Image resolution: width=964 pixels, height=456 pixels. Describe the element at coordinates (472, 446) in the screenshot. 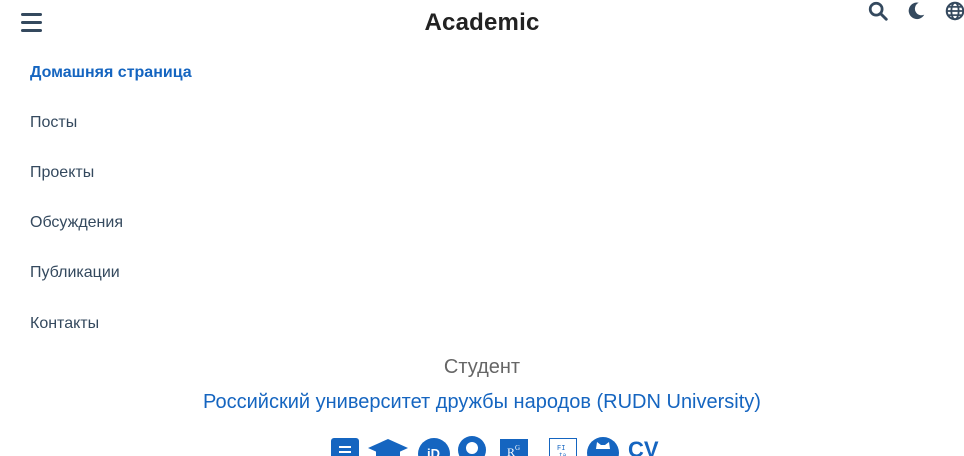

I see `researchgate-like-icon` at that location.